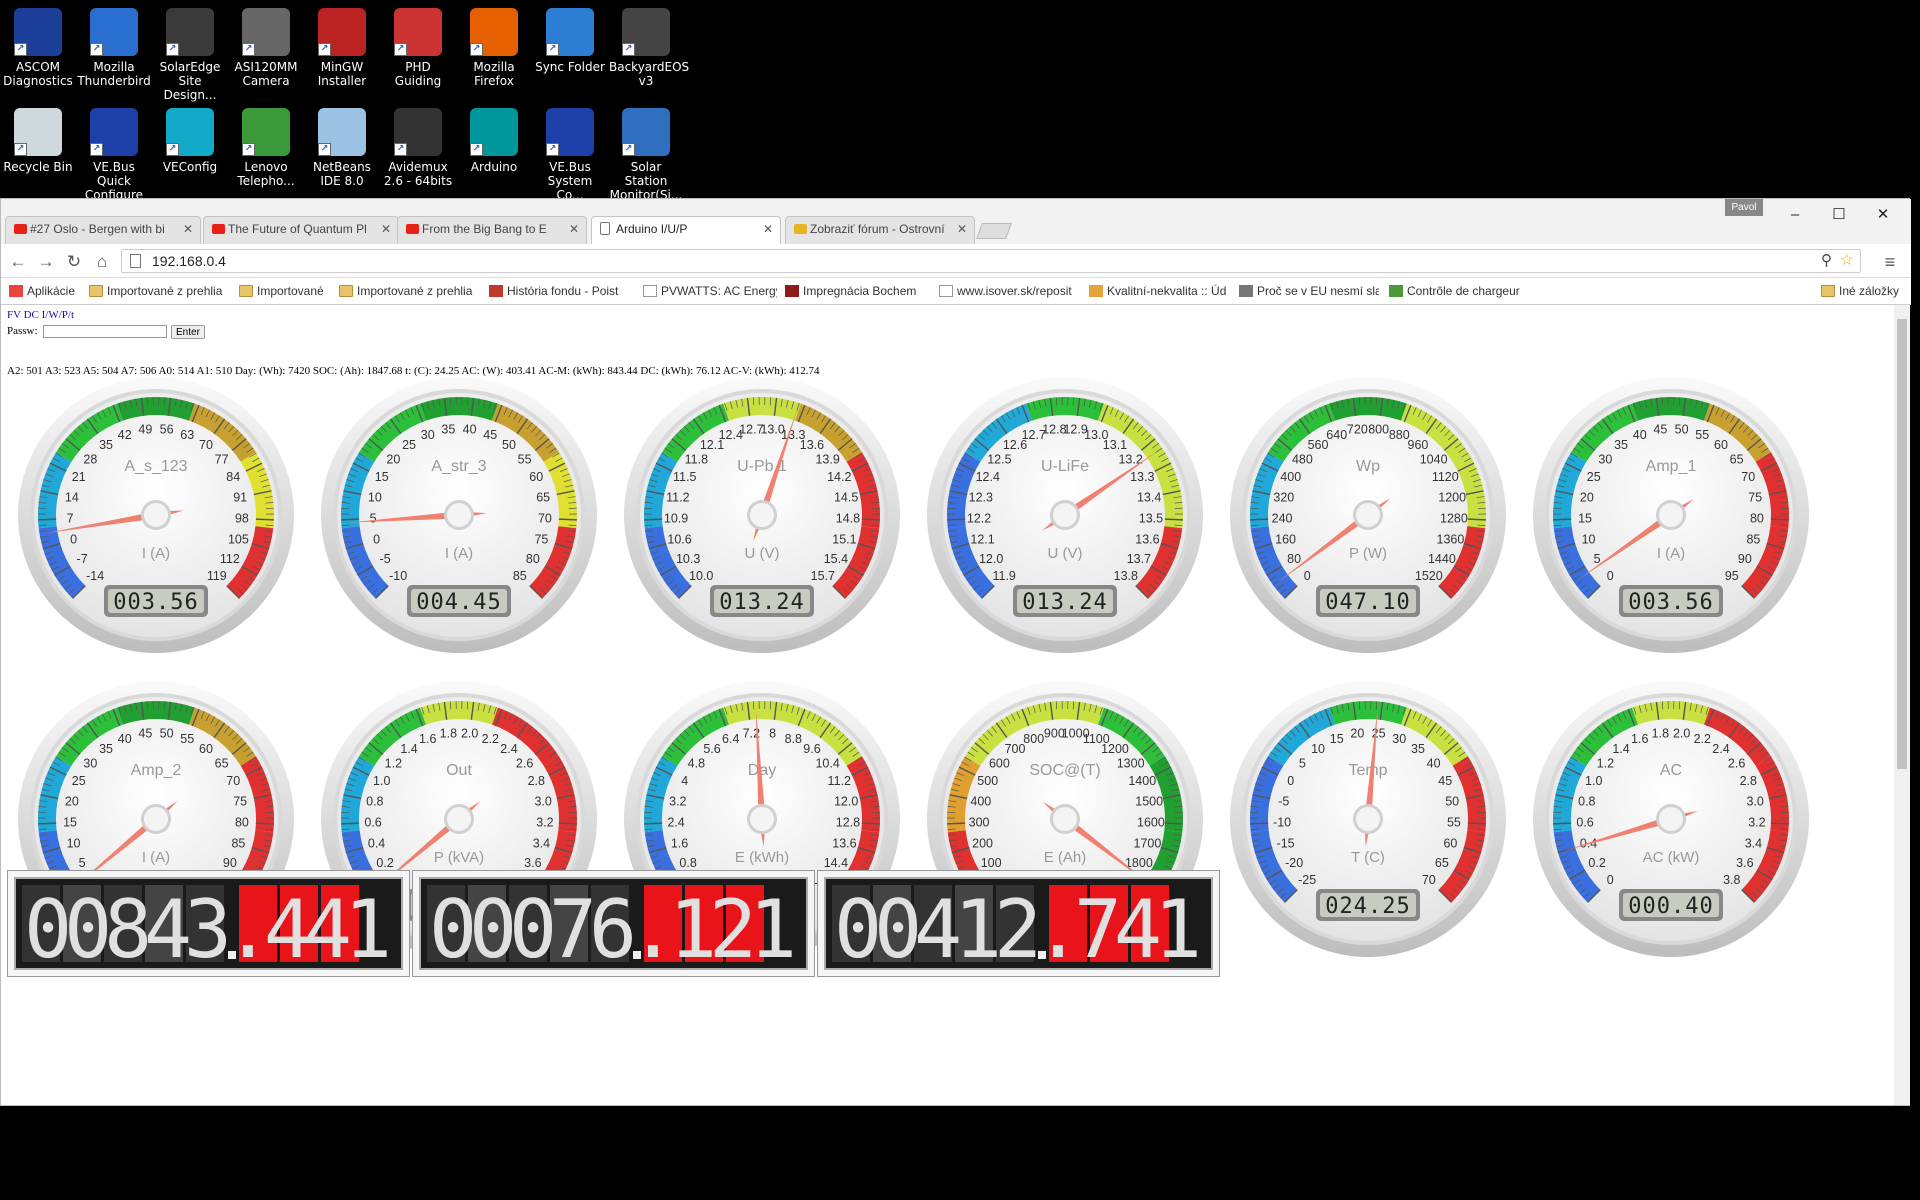  Describe the element at coordinates (1158, 291) in the screenshot. I see `bookmark-item: Kvalitní-nekvalita :: Úd` at that location.